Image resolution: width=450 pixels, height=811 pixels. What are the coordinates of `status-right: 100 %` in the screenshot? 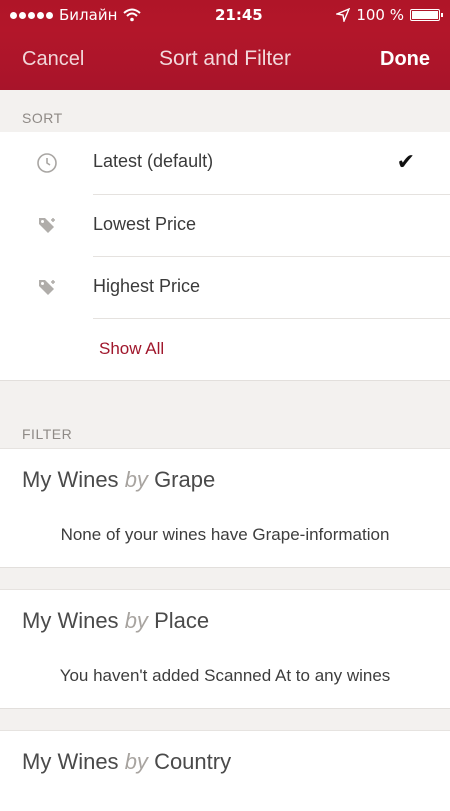 It's located at (389, 15).